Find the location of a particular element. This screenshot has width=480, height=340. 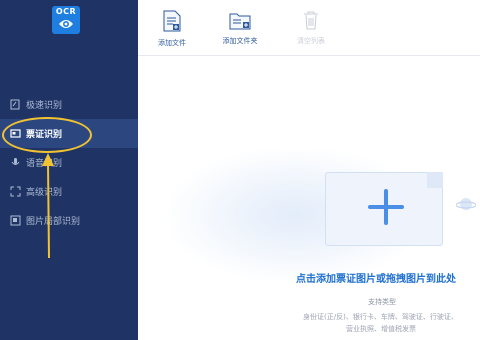

sidebar-nav: 极速识别 票证识别 语音识别 高级识别 图片局部识别 is located at coordinates (69, 162).